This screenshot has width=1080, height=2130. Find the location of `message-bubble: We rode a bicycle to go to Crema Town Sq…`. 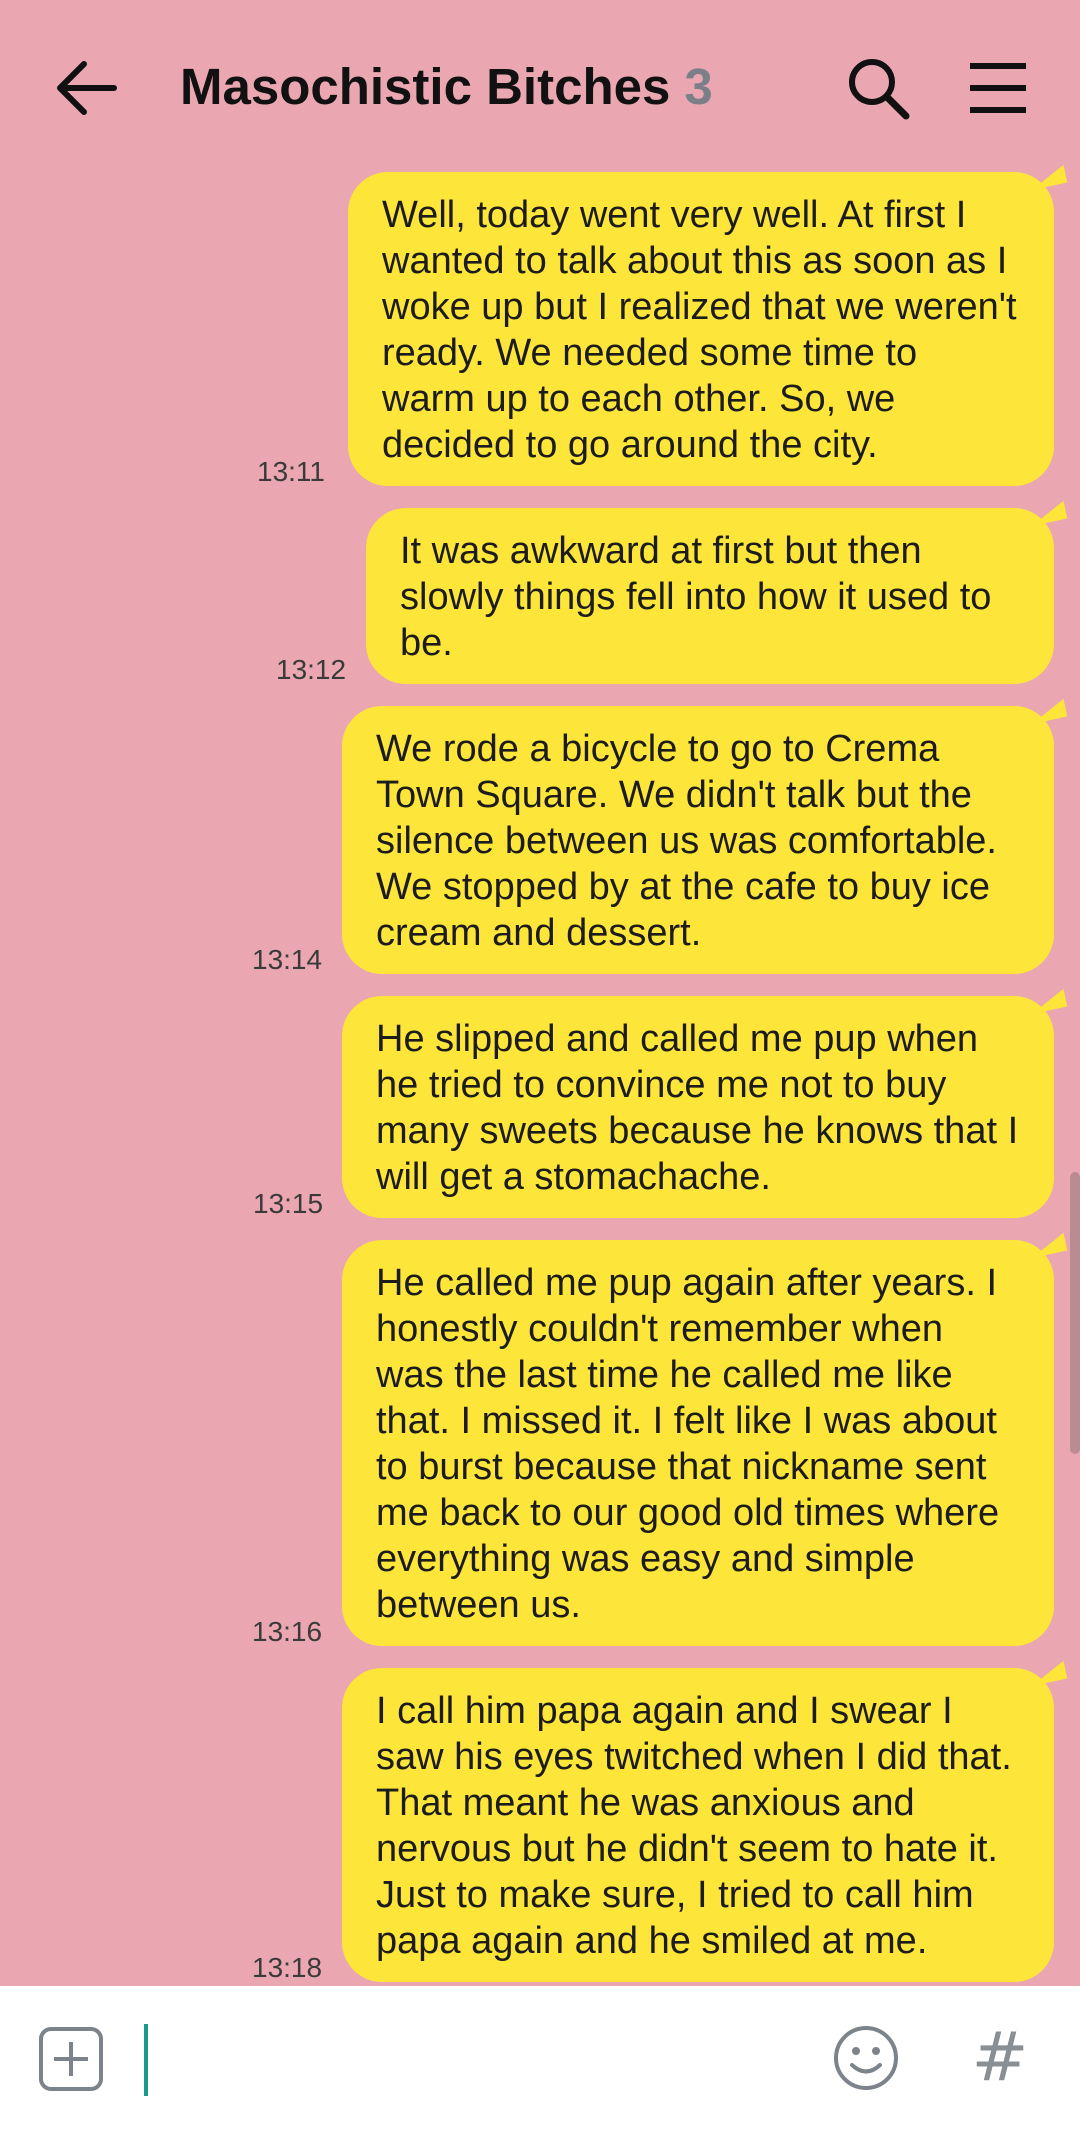

message-bubble: We rode a bicycle to go to Crema Town Sq… is located at coordinates (698, 840).